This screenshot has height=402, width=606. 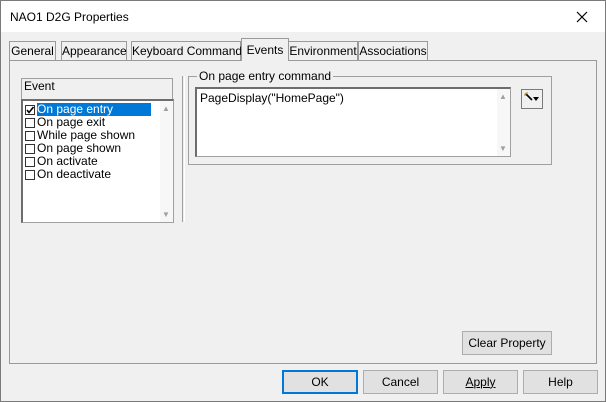 I want to click on close-icon, so click(x=582, y=16).